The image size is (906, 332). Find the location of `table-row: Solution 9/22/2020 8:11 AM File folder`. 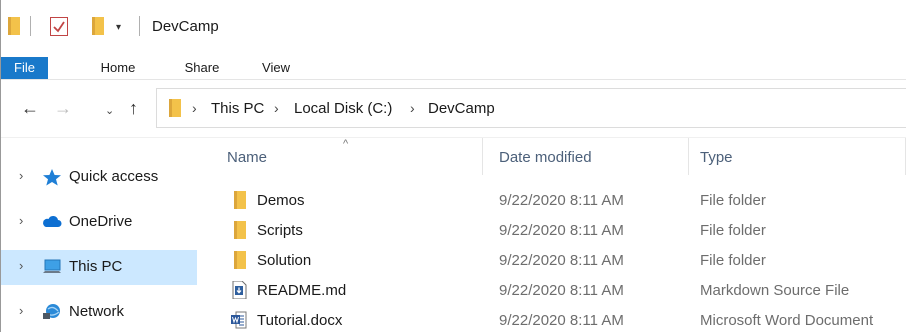

table-row: Solution 9/22/2020 8:11 AM File folder is located at coordinates (551, 263).